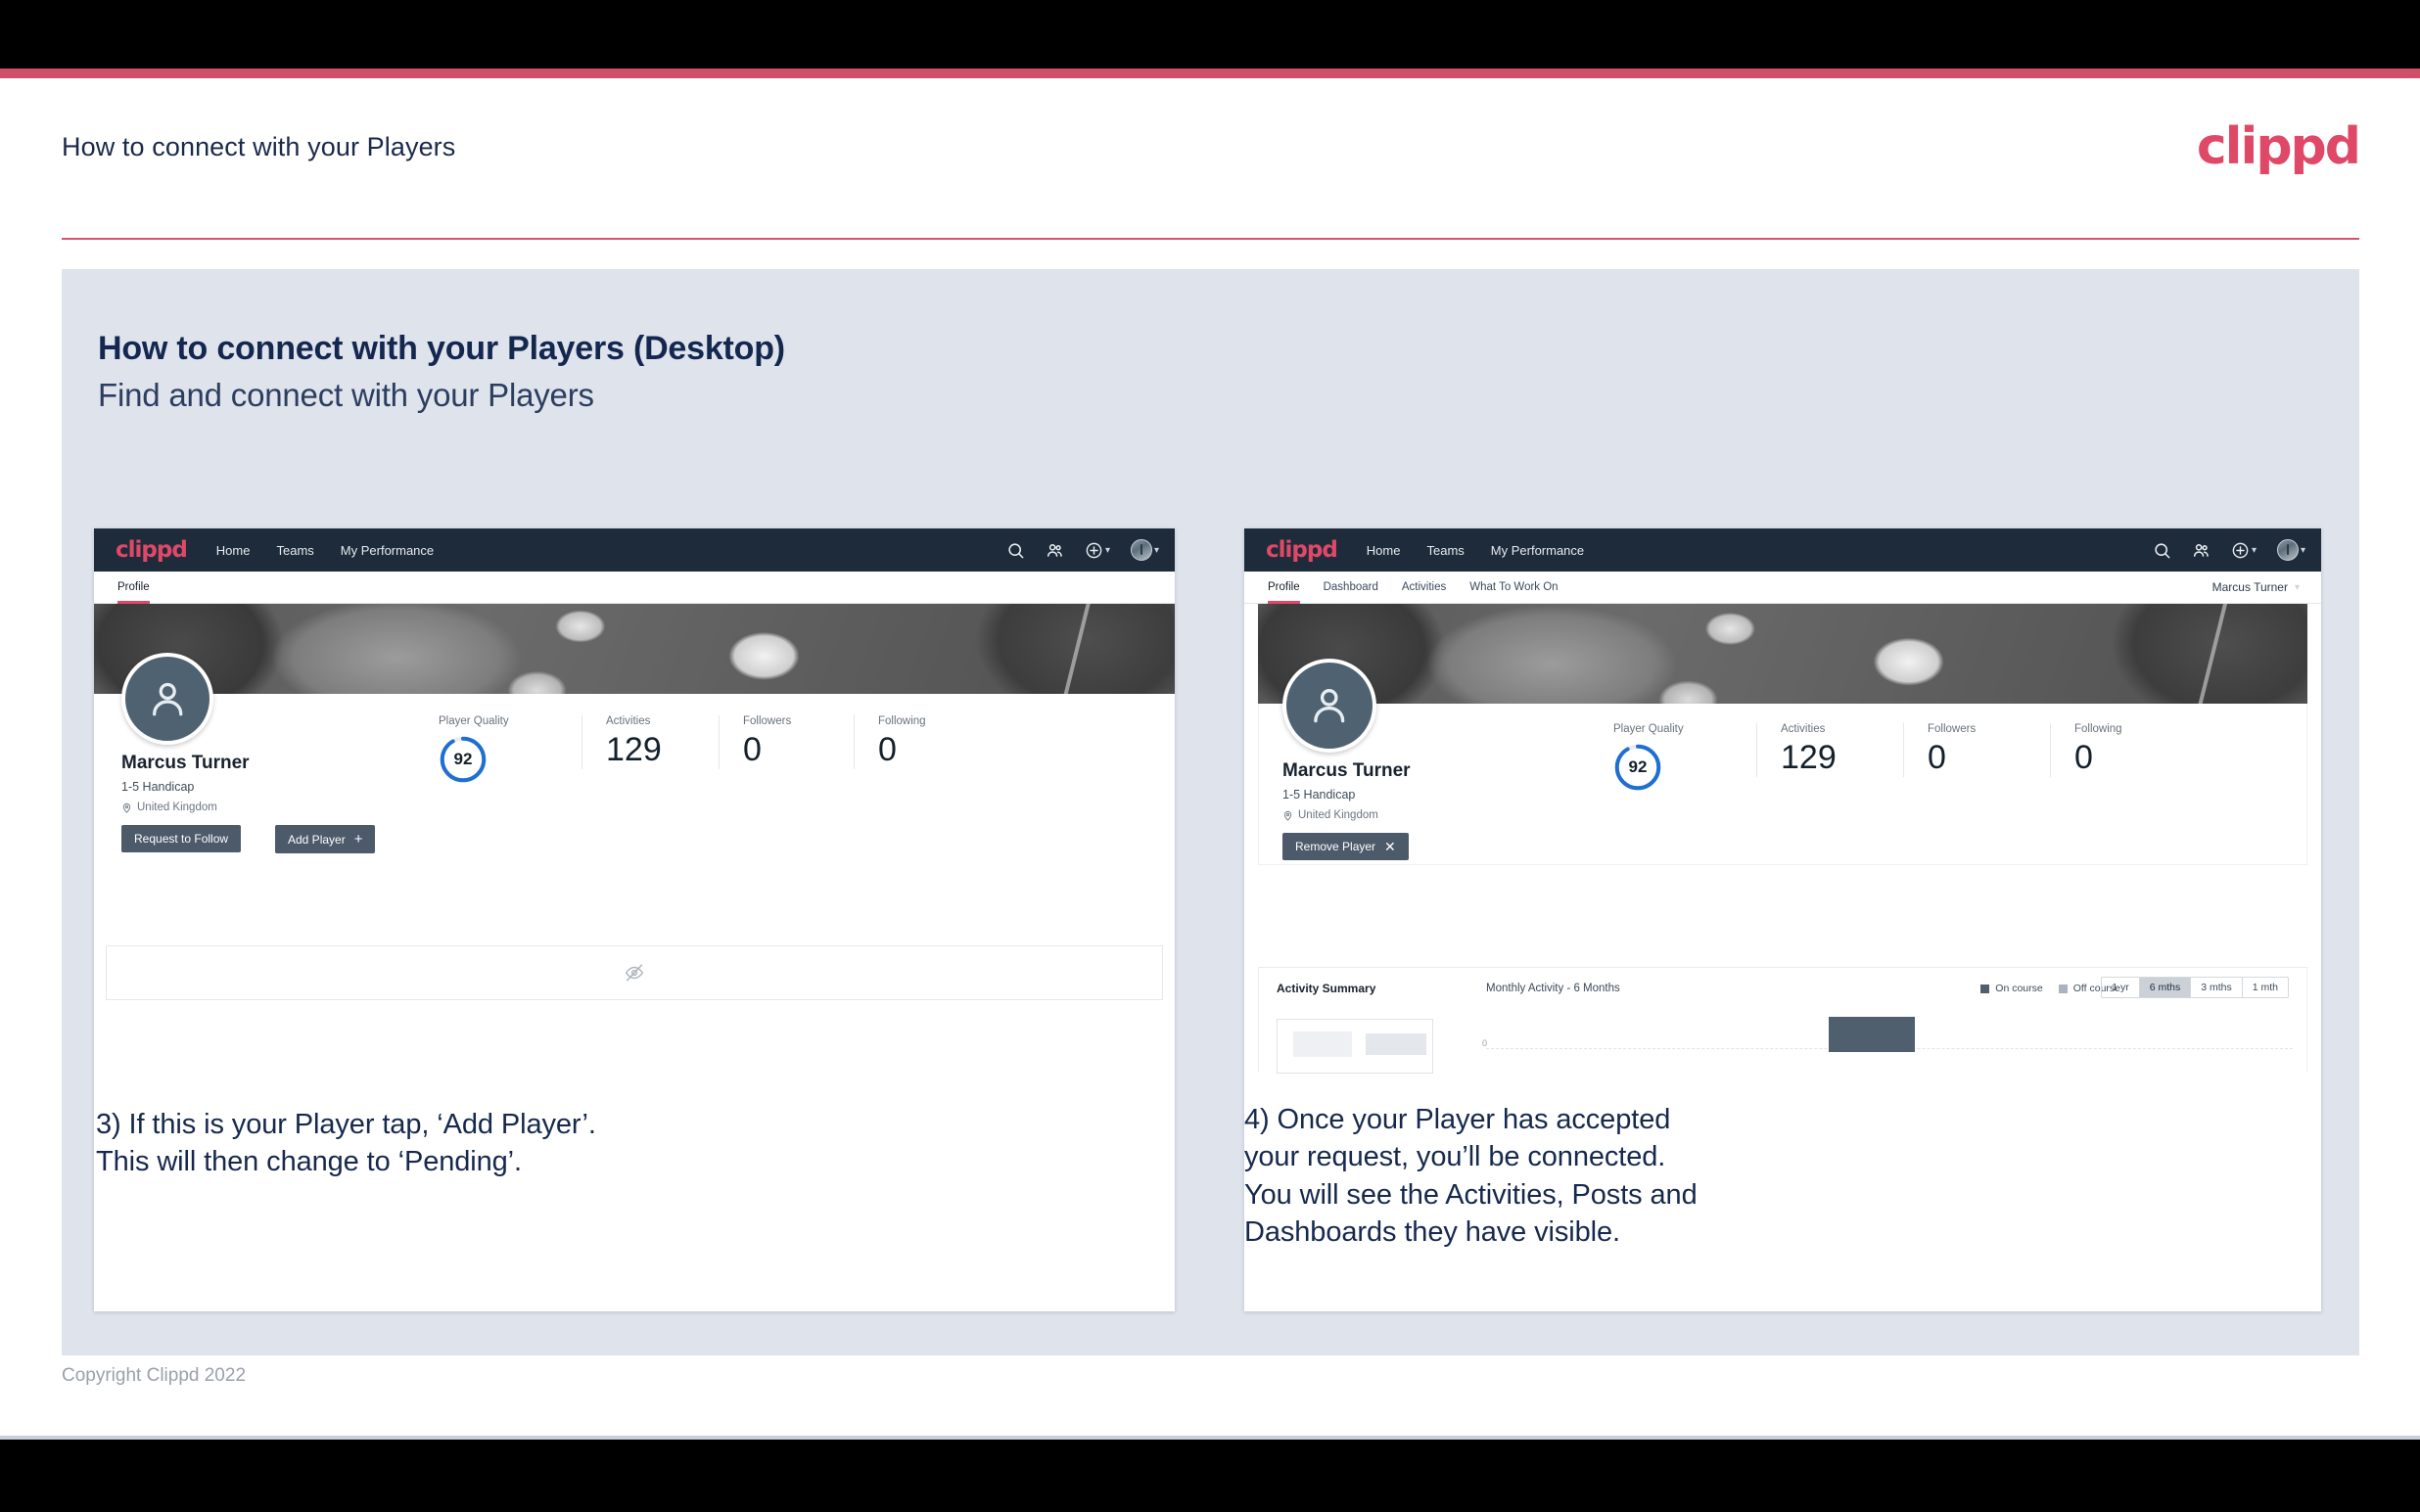 The height and width of the screenshot is (1512, 2420). I want to click on hidden-content-card, so click(634, 972).